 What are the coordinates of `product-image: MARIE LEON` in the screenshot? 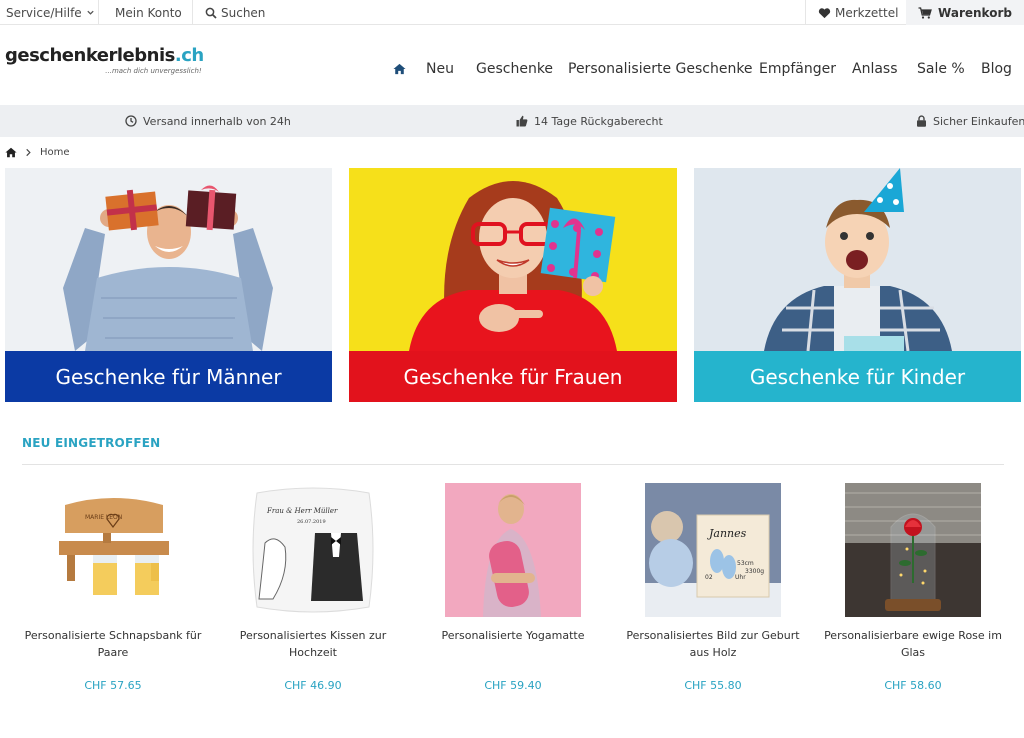 It's located at (113, 550).